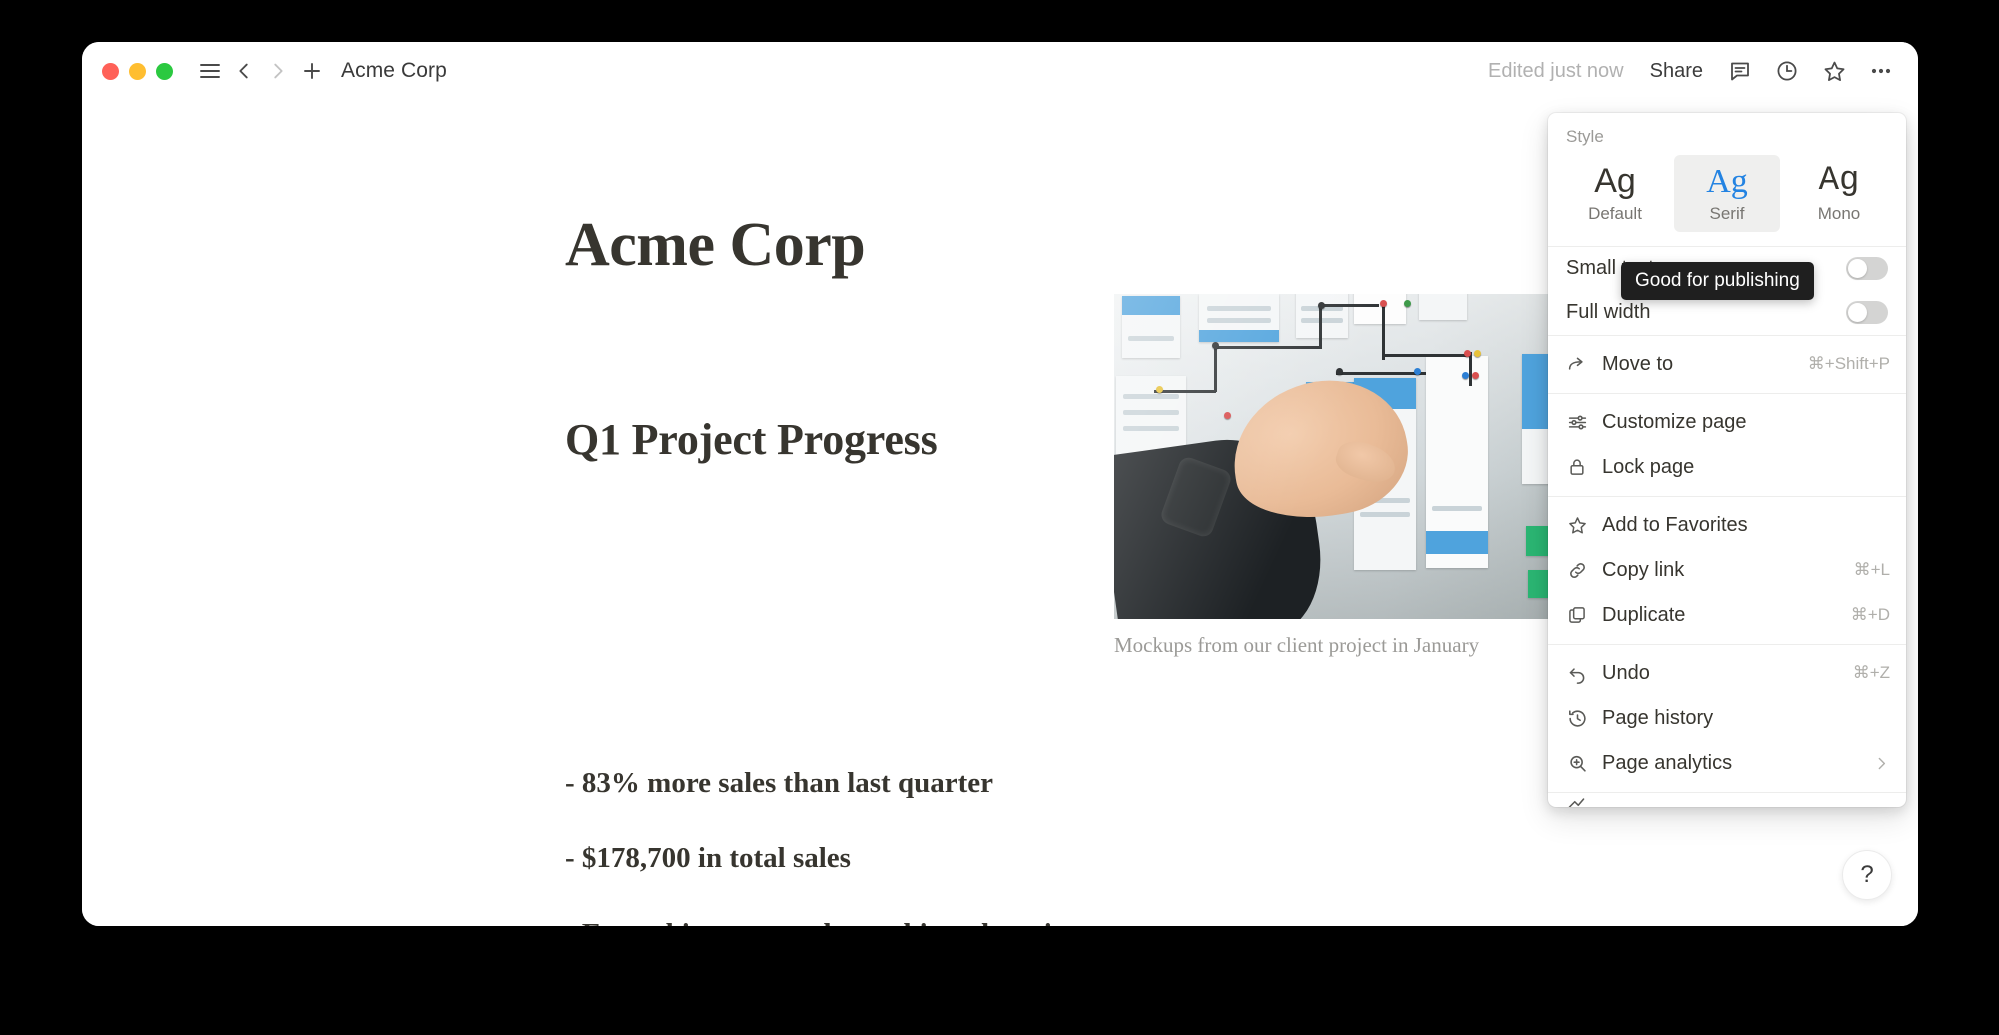 This screenshot has width=1999, height=1035. What do you see at coordinates (1000, 71) in the screenshot?
I see `titlebar: Acme Corp Edited just now Share` at bounding box center [1000, 71].